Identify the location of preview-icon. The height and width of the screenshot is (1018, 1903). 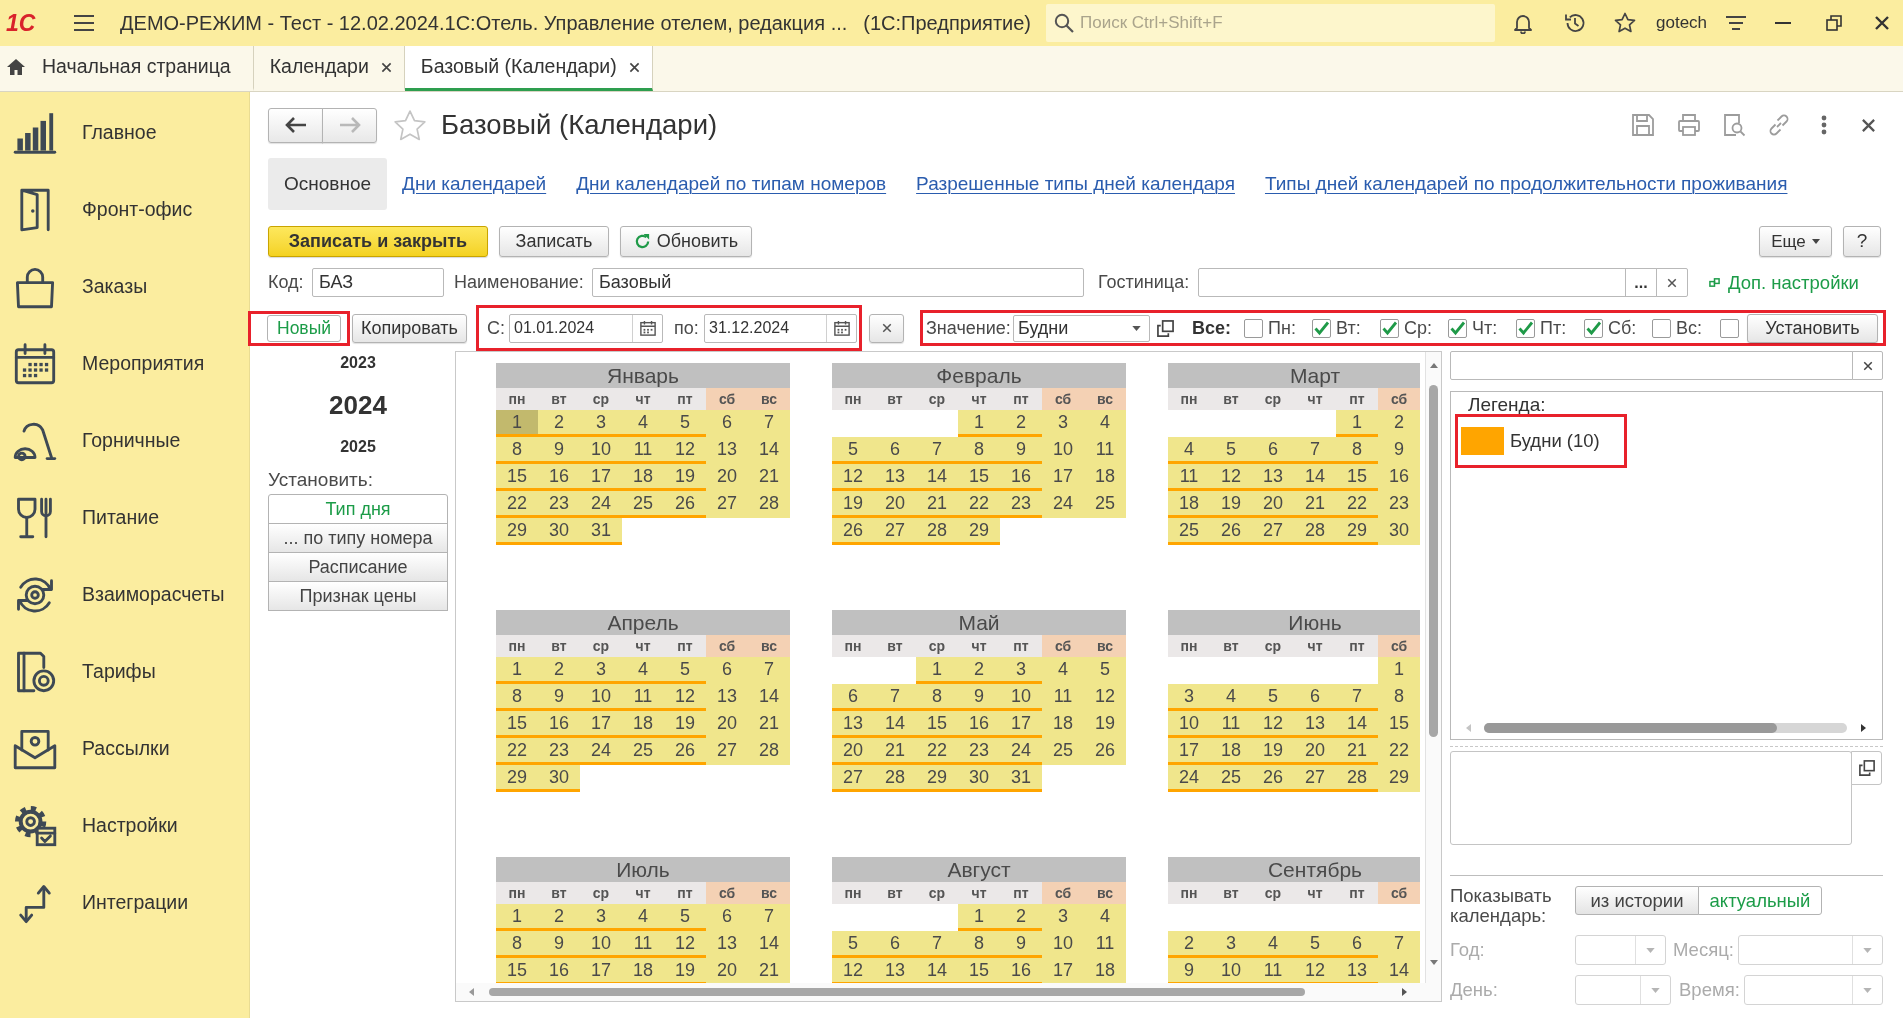
(1734, 125).